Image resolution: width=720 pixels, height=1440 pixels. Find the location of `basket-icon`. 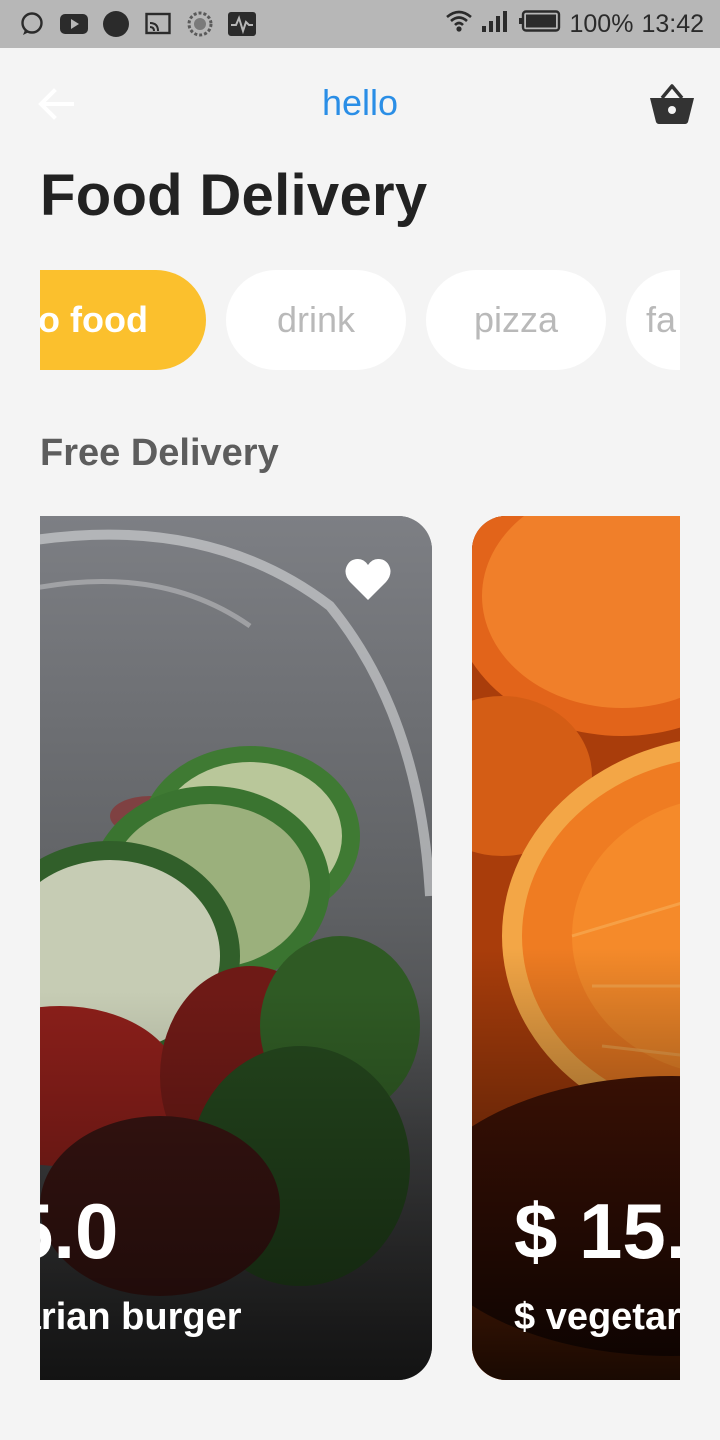

basket-icon is located at coordinates (672, 104).